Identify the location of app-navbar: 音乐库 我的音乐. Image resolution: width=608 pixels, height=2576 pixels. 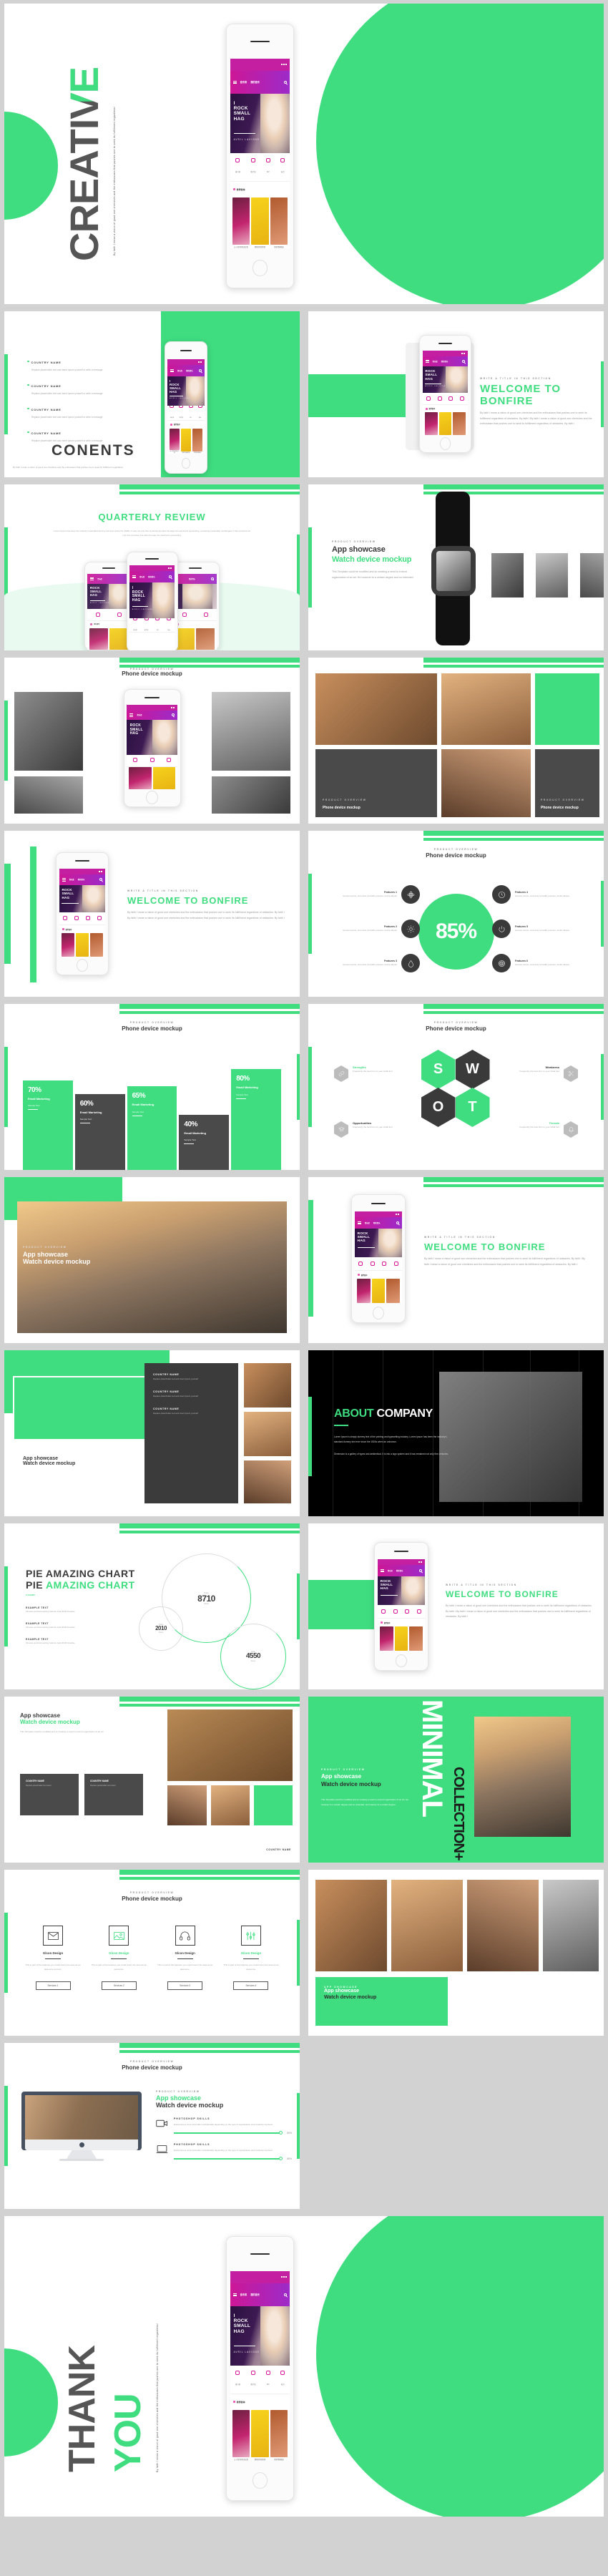
(186, 370).